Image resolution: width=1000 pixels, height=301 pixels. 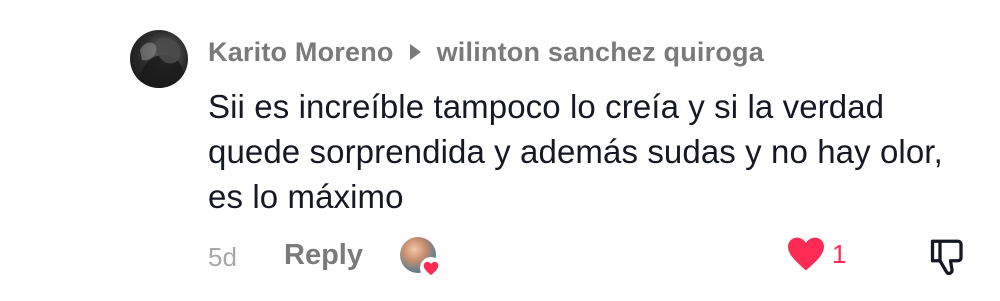 What do you see at coordinates (600, 52) in the screenshot?
I see `reply-to-name: wilinton sanchez quiroga` at bounding box center [600, 52].